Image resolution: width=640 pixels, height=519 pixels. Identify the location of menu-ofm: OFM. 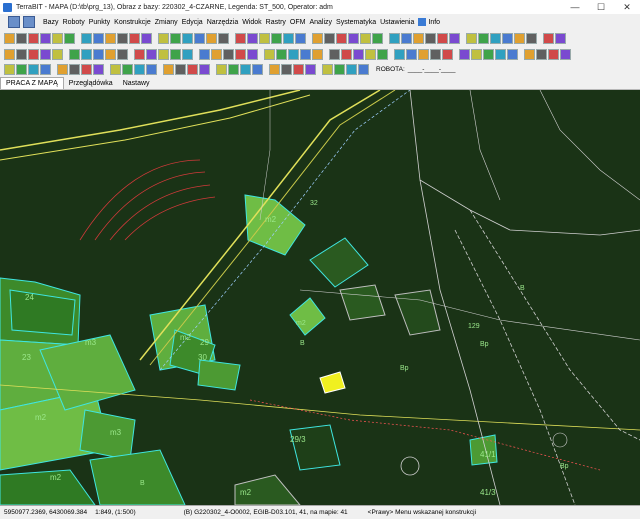
(298, 22).